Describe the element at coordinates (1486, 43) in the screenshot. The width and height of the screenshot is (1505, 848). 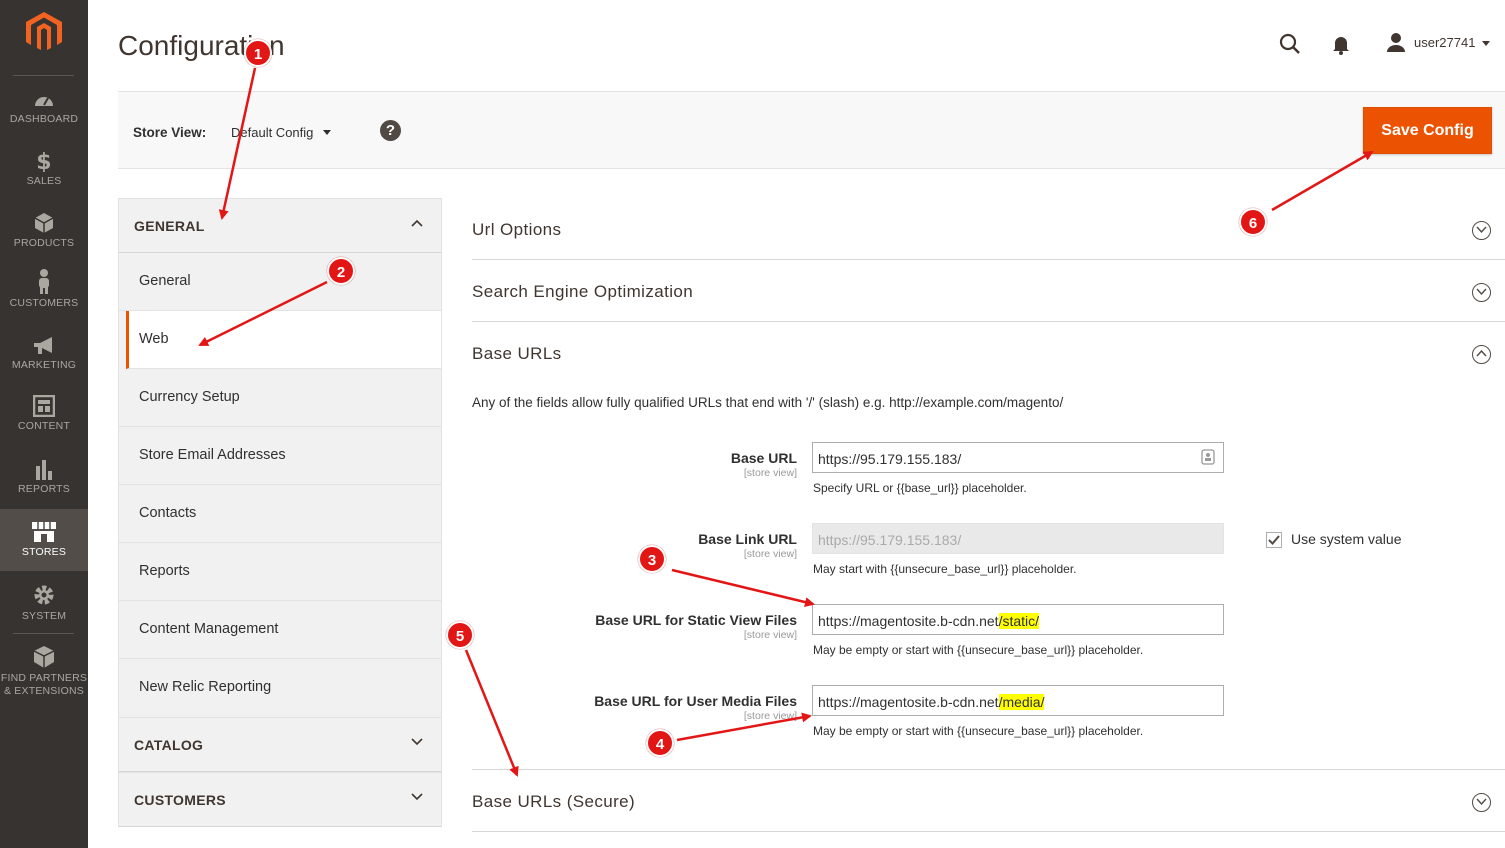
I see `user-menu-caret-icon` at that location.